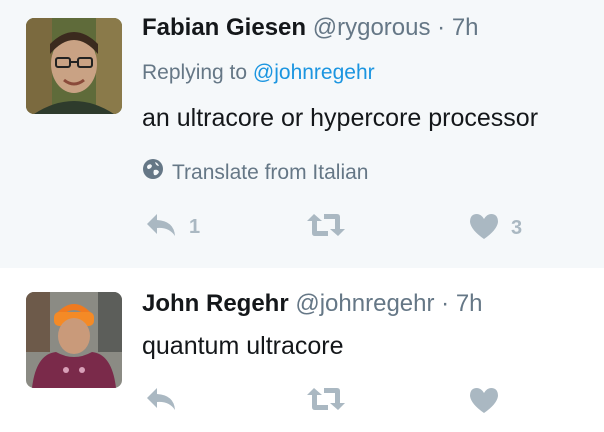  What do you see at coordinates (302, 228) in the screenshot?
I see `tweet-actions: 1 3` at bounding box center [302, 228].